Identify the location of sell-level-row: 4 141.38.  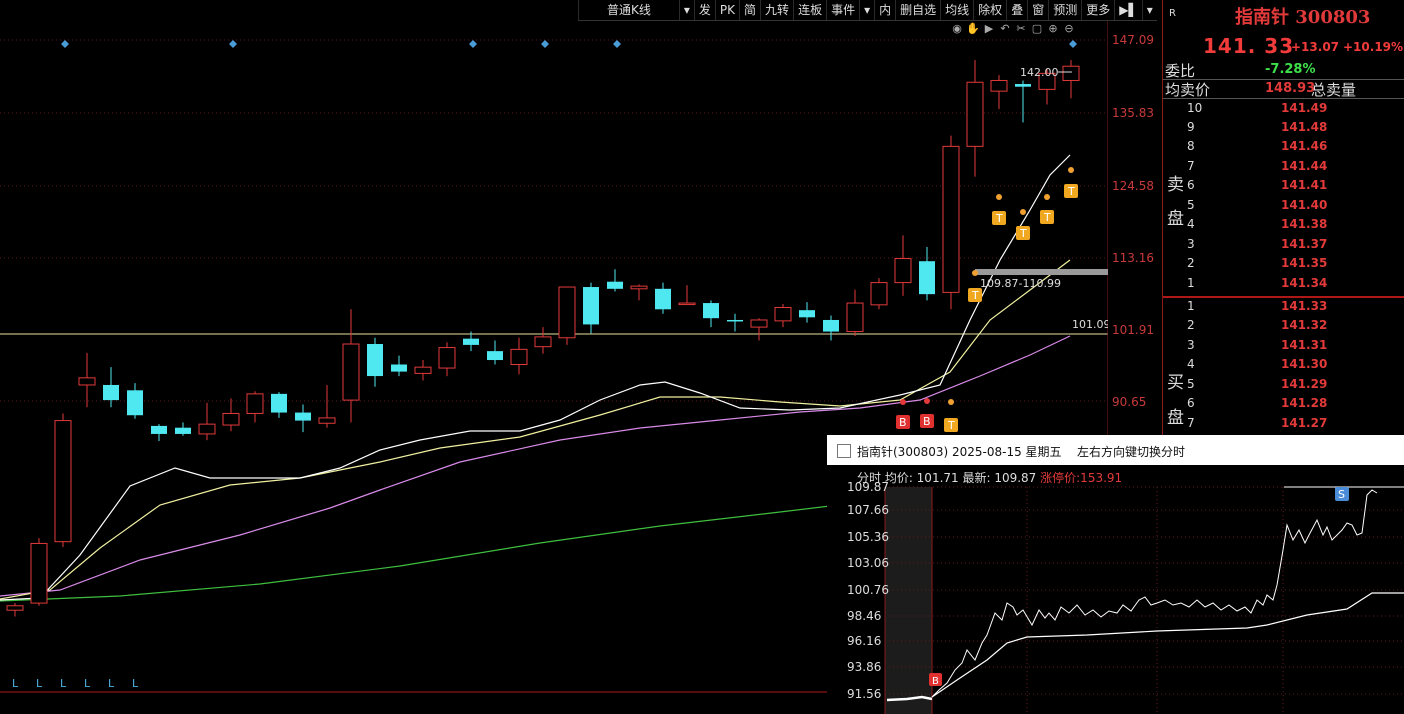
(1283, 226).